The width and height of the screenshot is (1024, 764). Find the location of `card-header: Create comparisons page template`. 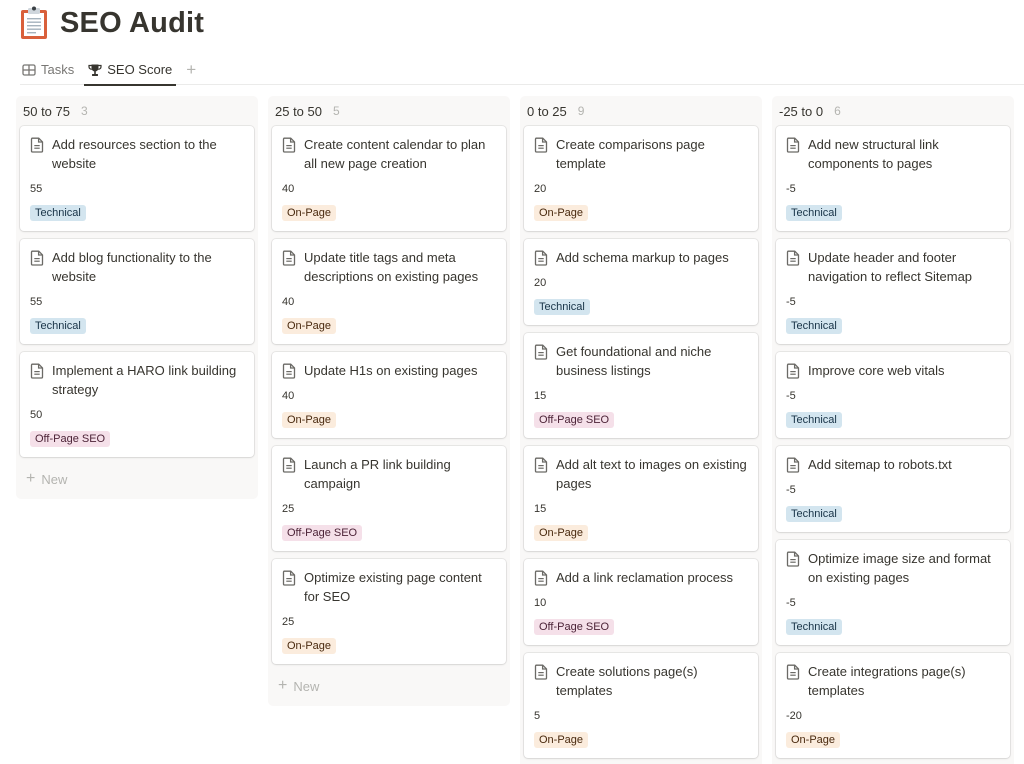

card-header: Create comparisons page template is located at coordinates (641, 154).